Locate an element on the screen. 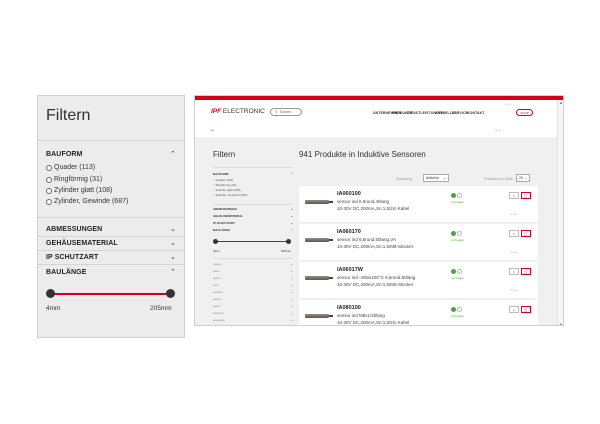  cart-icon: 🛒 is located at coordinates (526, 309).